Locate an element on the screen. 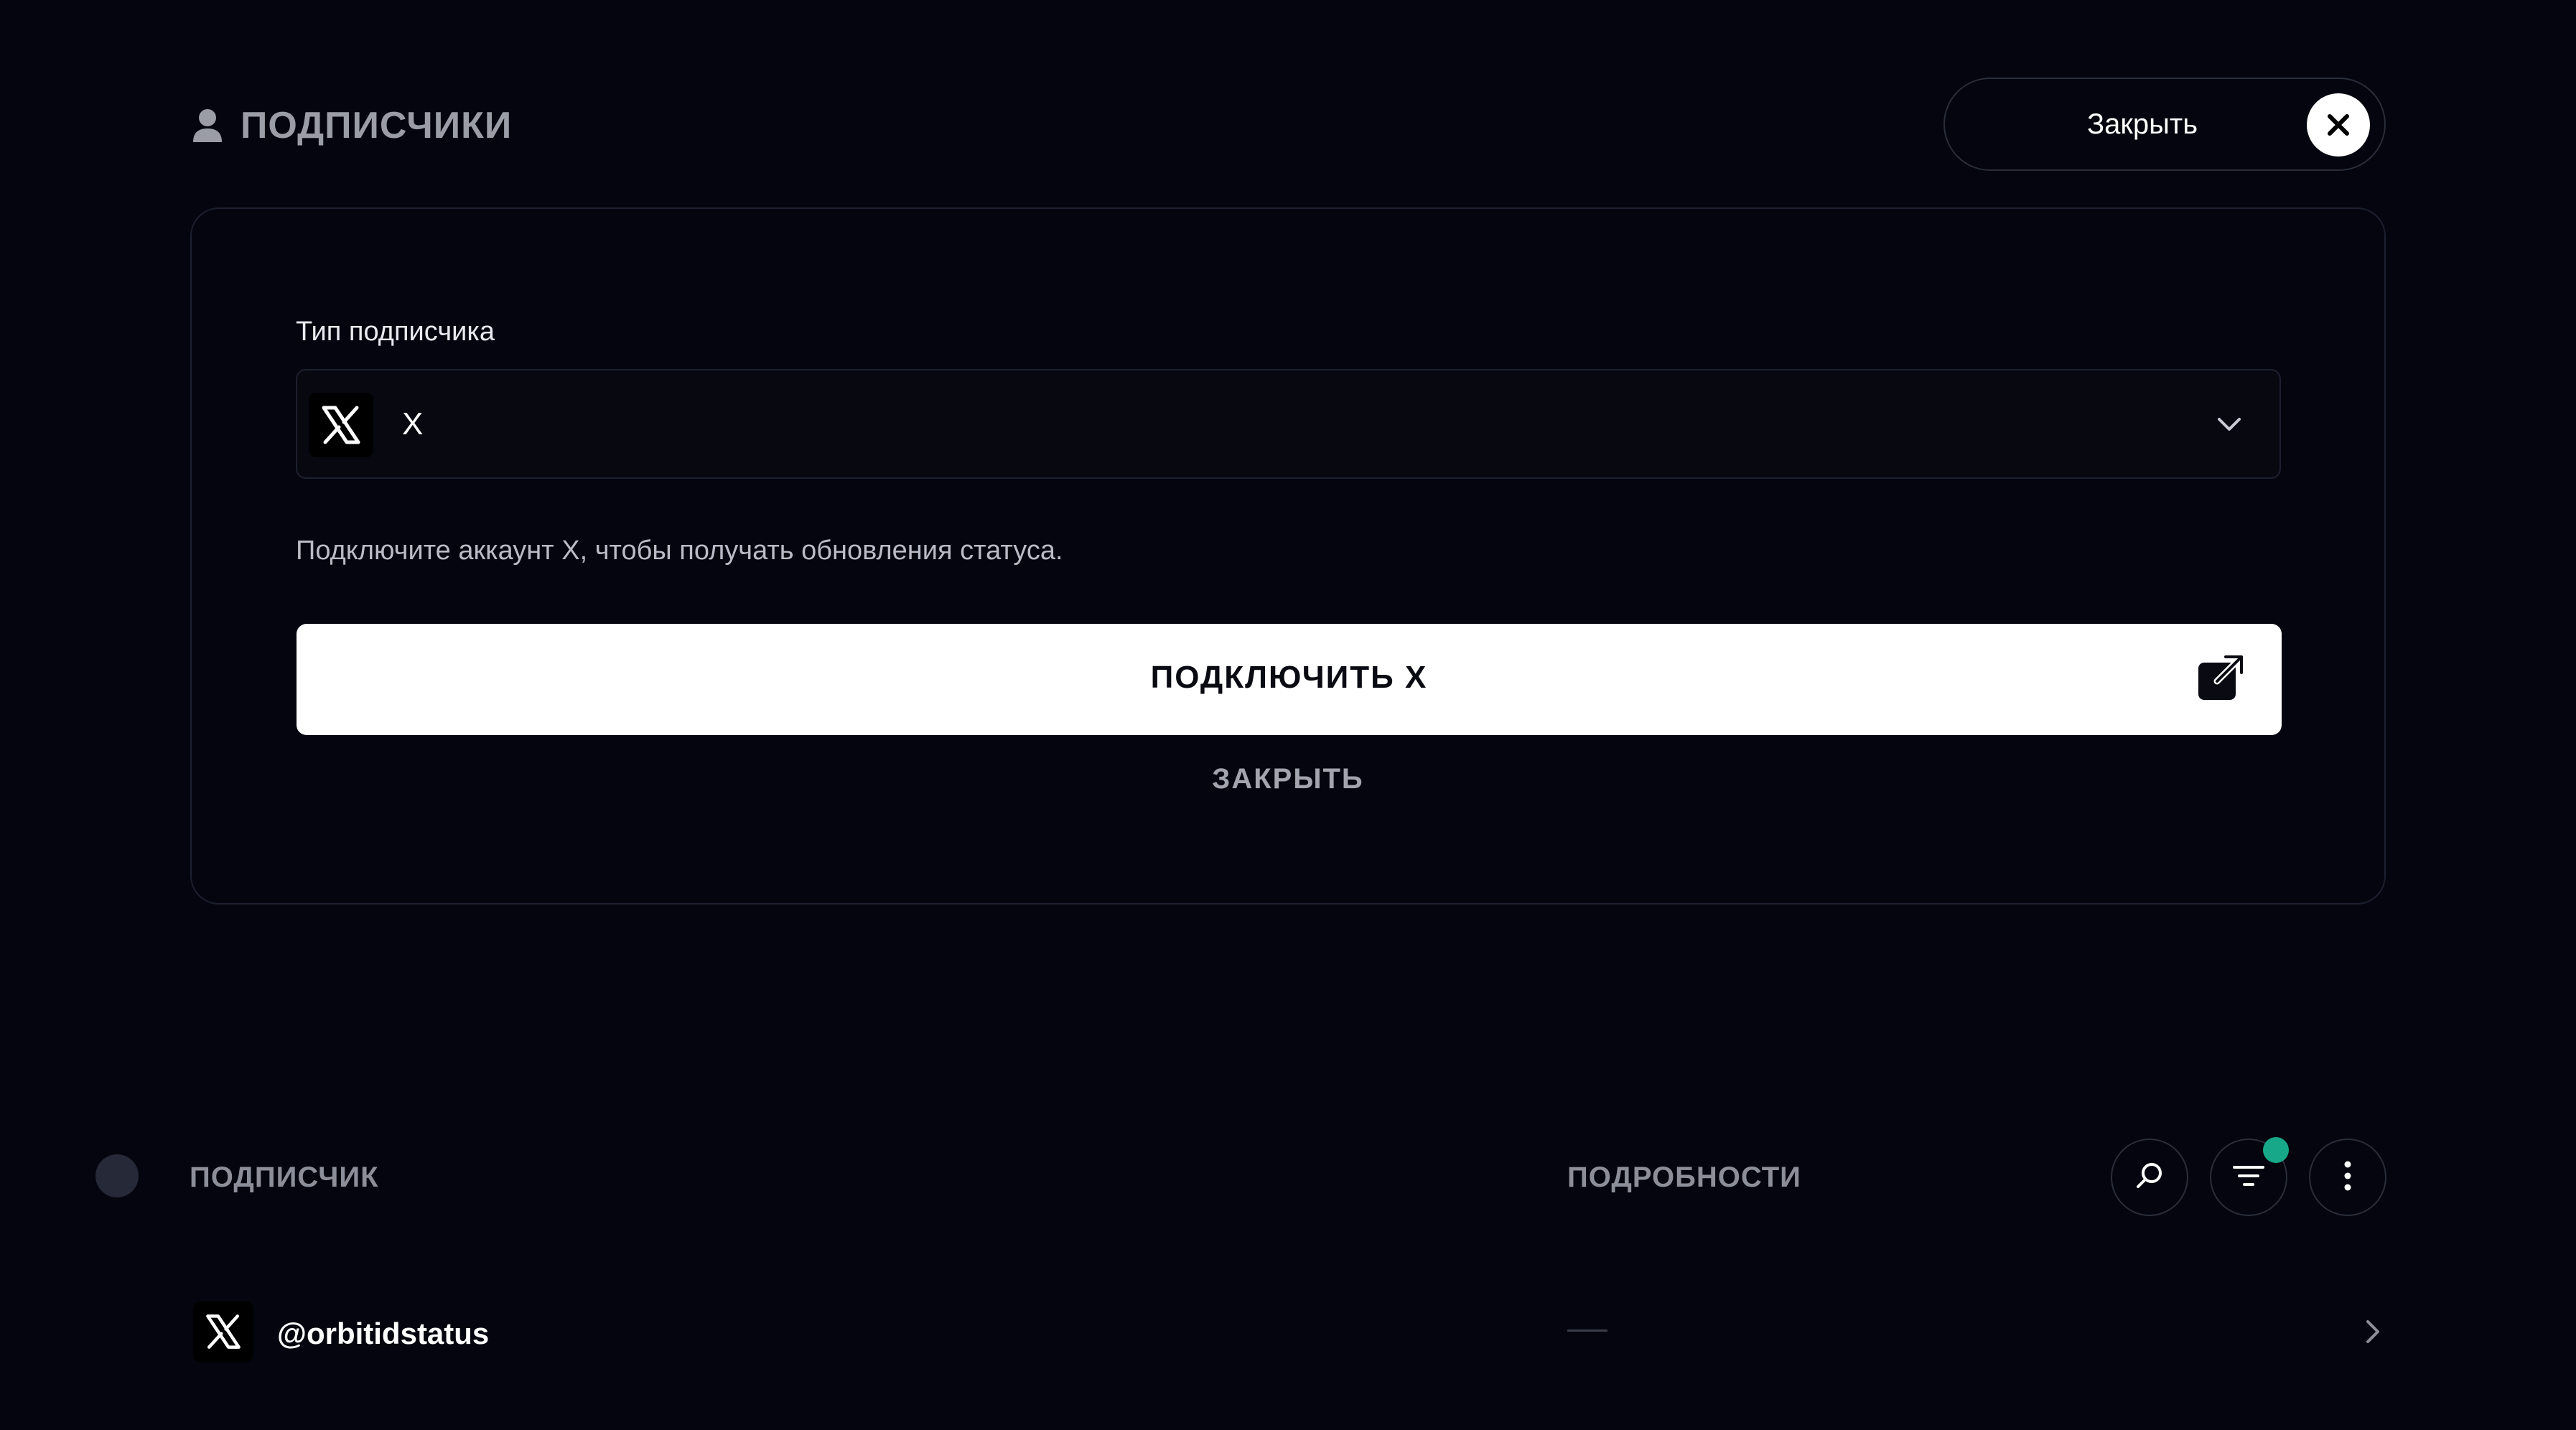 The width and height of the screenshot is (2576, 1430). filter-icon is located at coordinates (2248, 1178).